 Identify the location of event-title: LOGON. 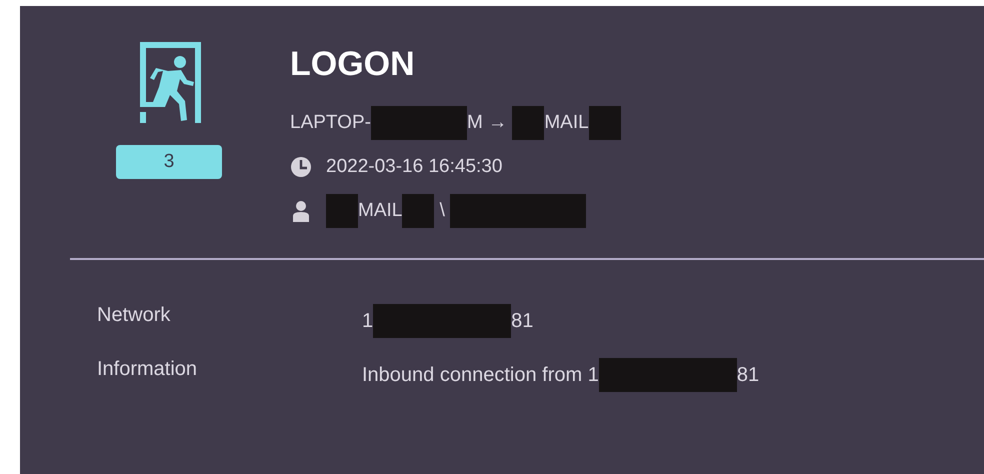
(353, 64).